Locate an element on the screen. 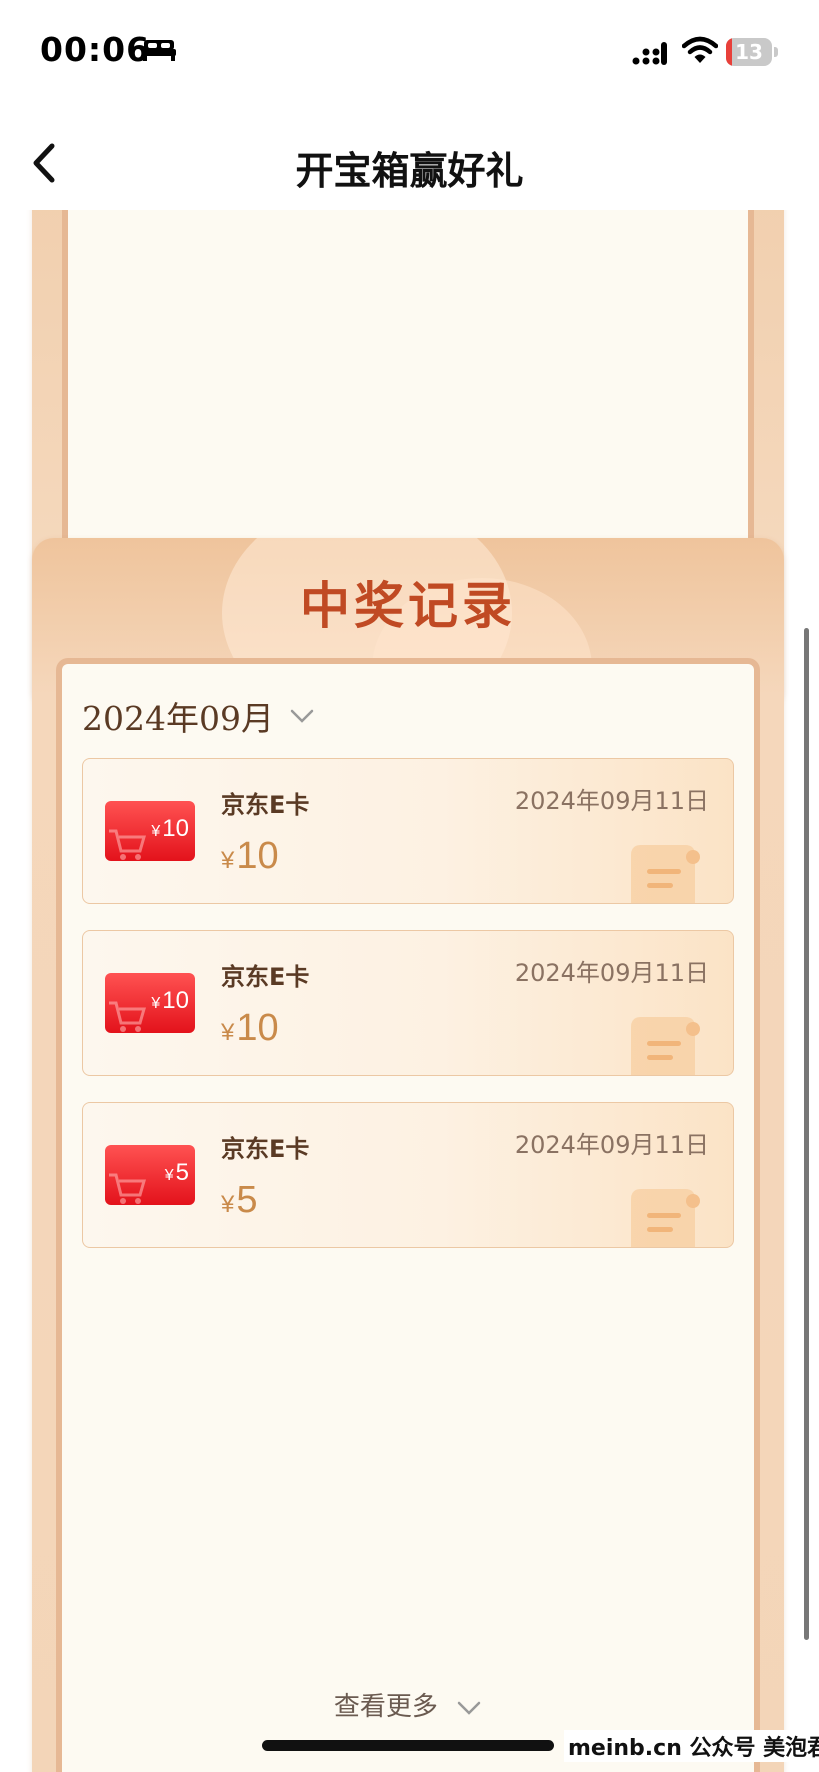  navigation-bar: 开宝箱赢好礼 is located at coordinates (409, 165).